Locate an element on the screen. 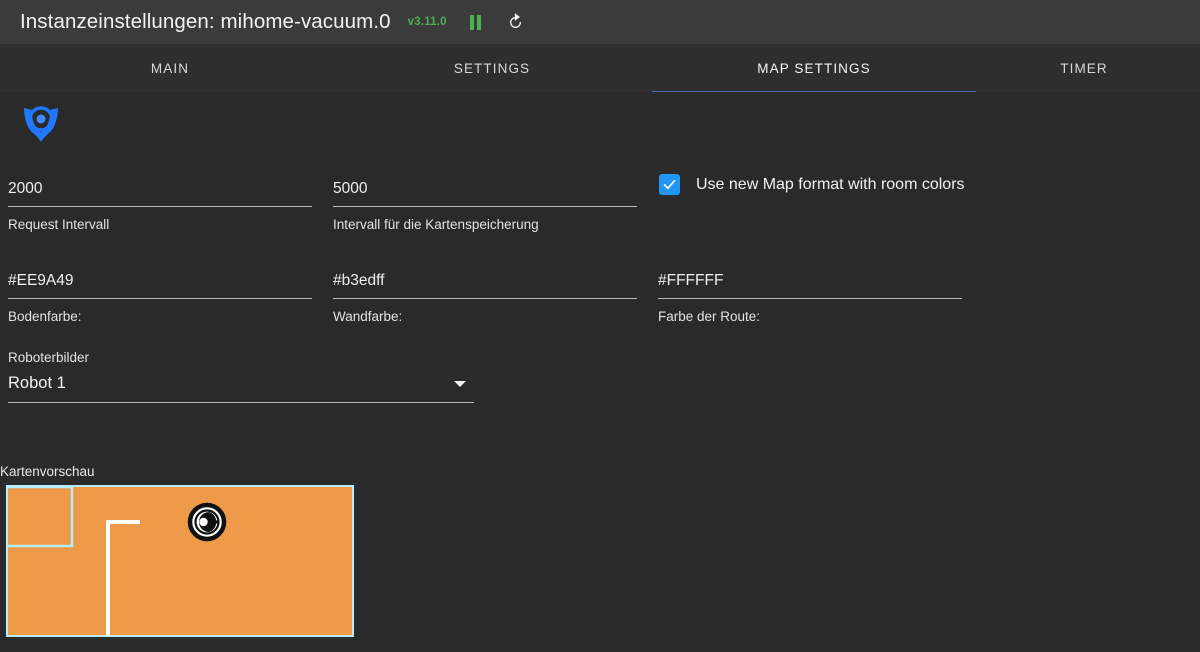 The height and width of the screenshot is (652, 1200). robot-image-selected-value: Robot 1 is located at coordinates (37, 383).